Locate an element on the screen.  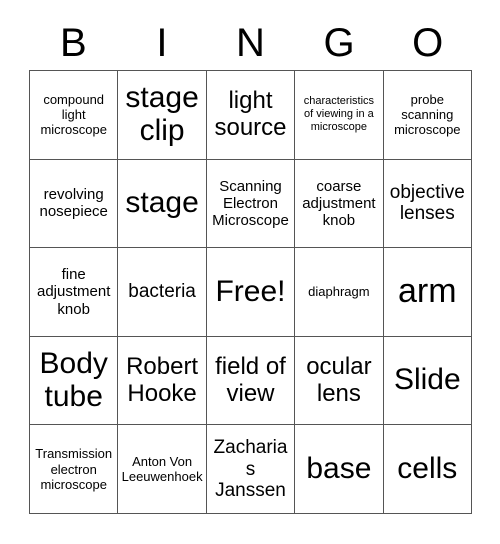
bingo-cell-label: Body tube is located at coordinates (73, 380).